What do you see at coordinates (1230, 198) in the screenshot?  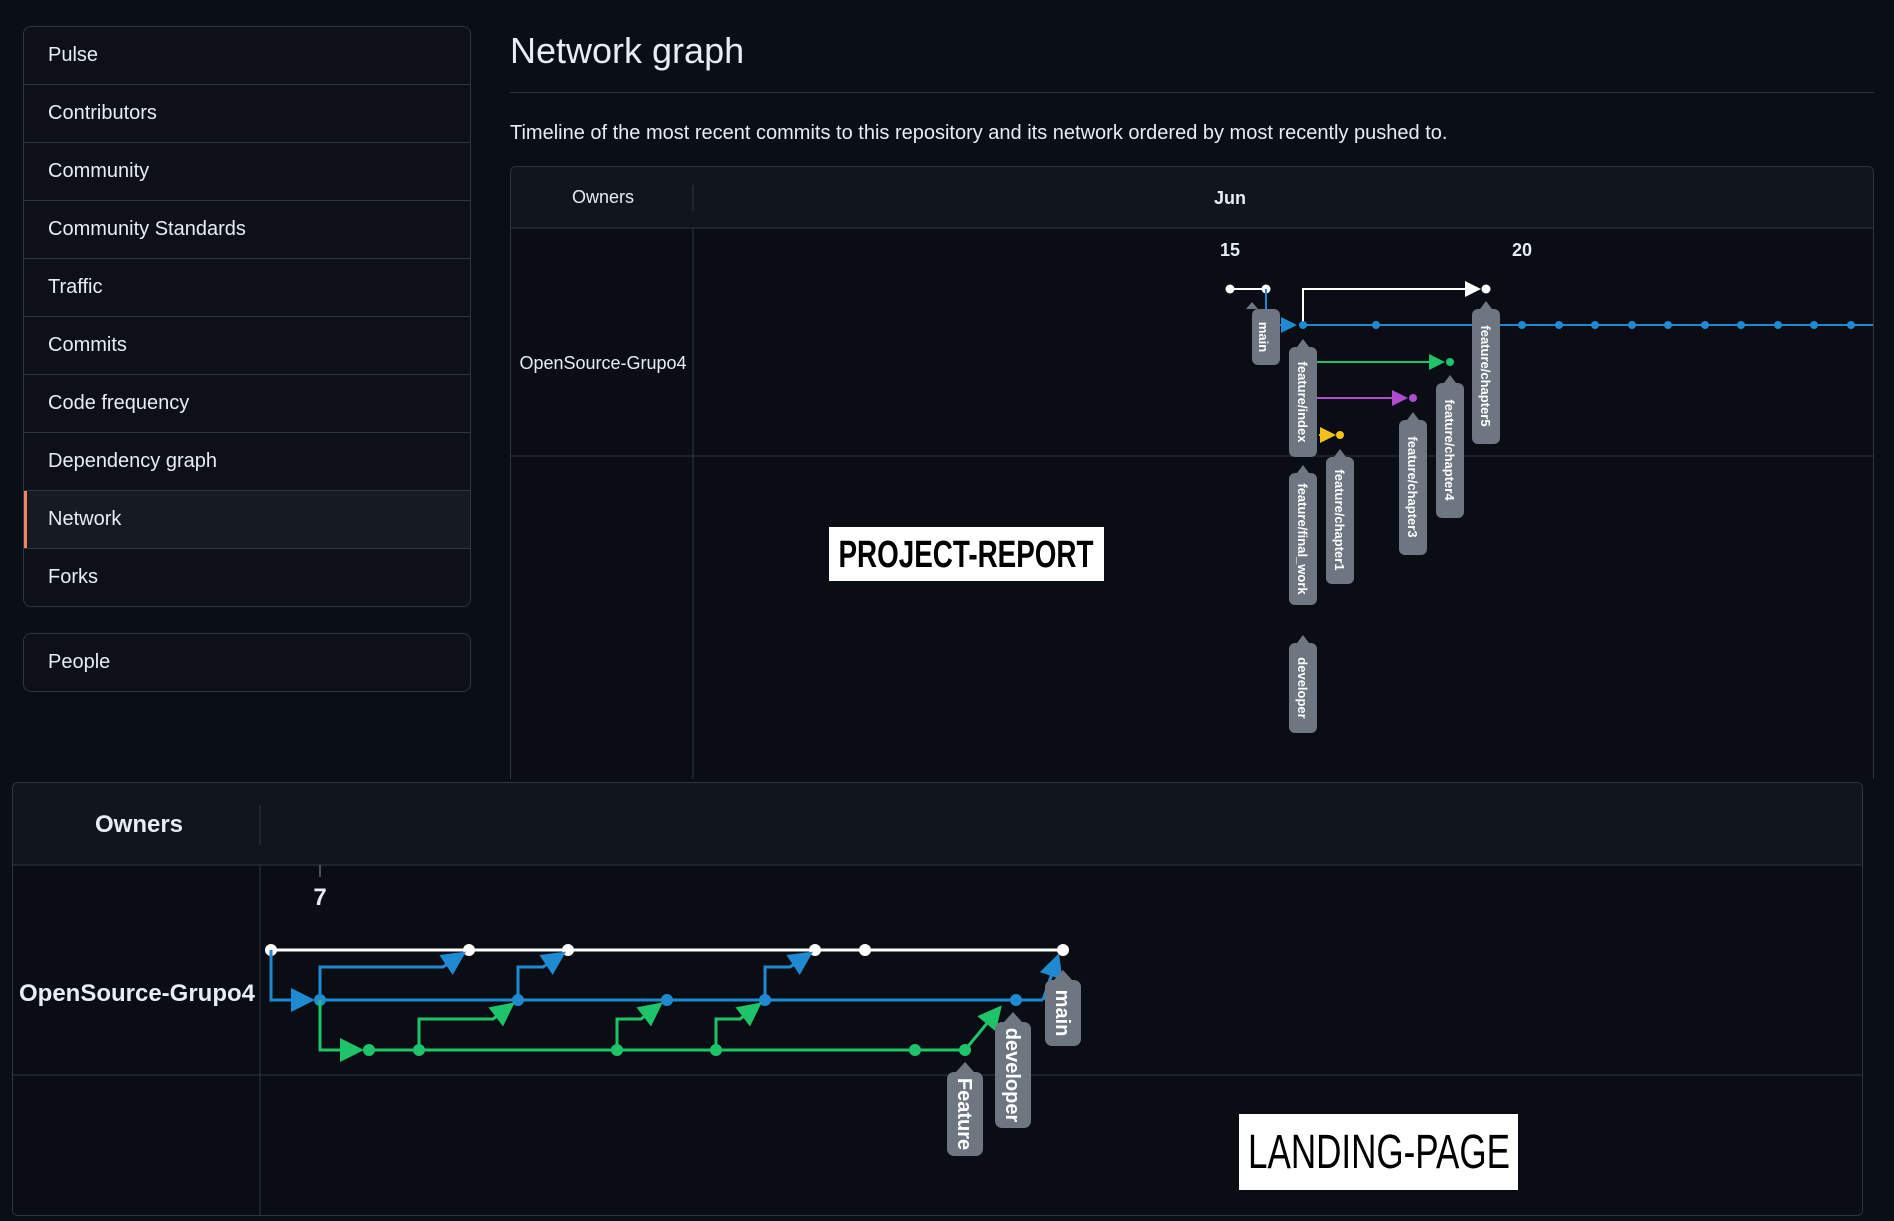 I see `month-label: Jun` at bounding box center [1230, 198].